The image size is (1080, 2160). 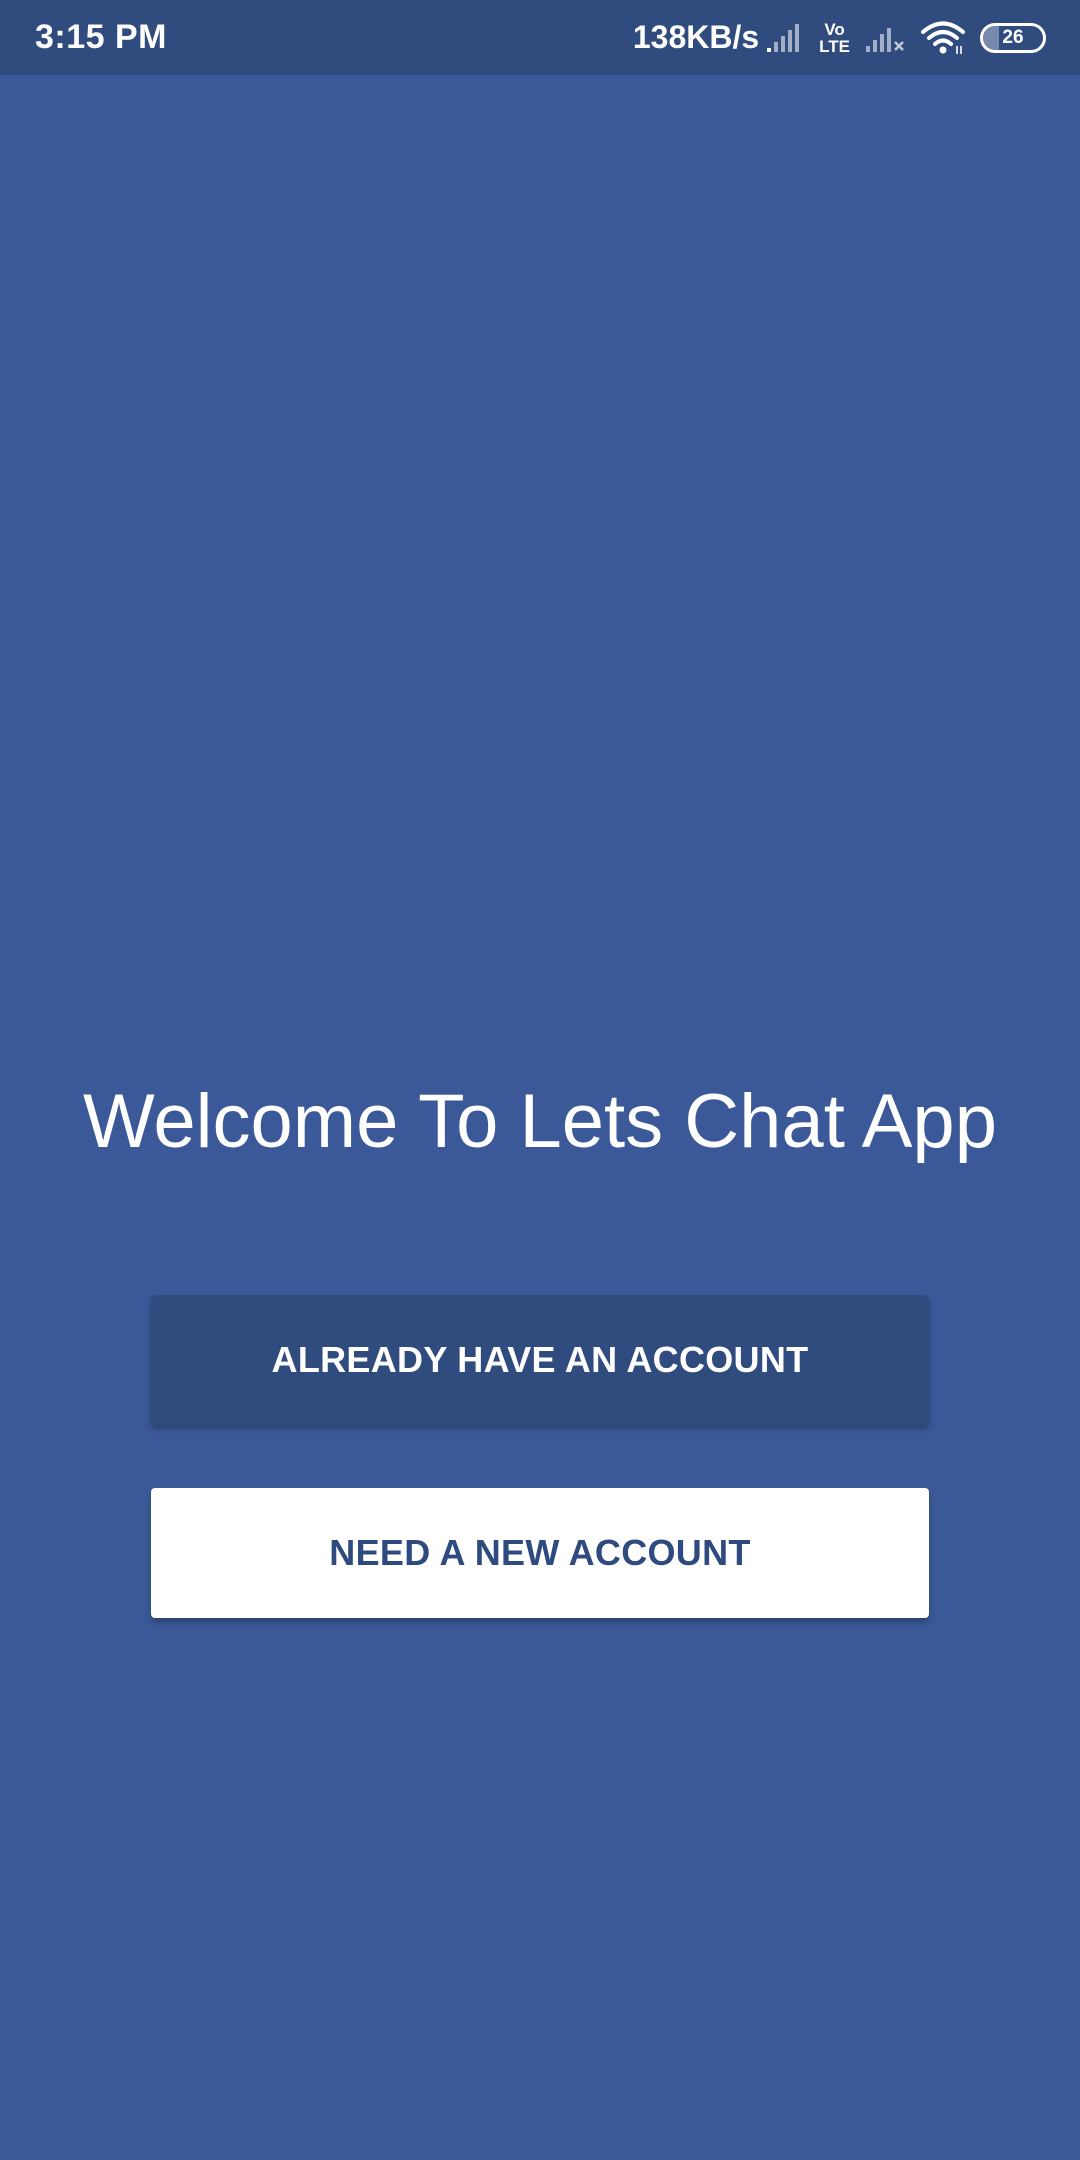 I want to click on signal-no-service-icon, so click(x=886, y=38).